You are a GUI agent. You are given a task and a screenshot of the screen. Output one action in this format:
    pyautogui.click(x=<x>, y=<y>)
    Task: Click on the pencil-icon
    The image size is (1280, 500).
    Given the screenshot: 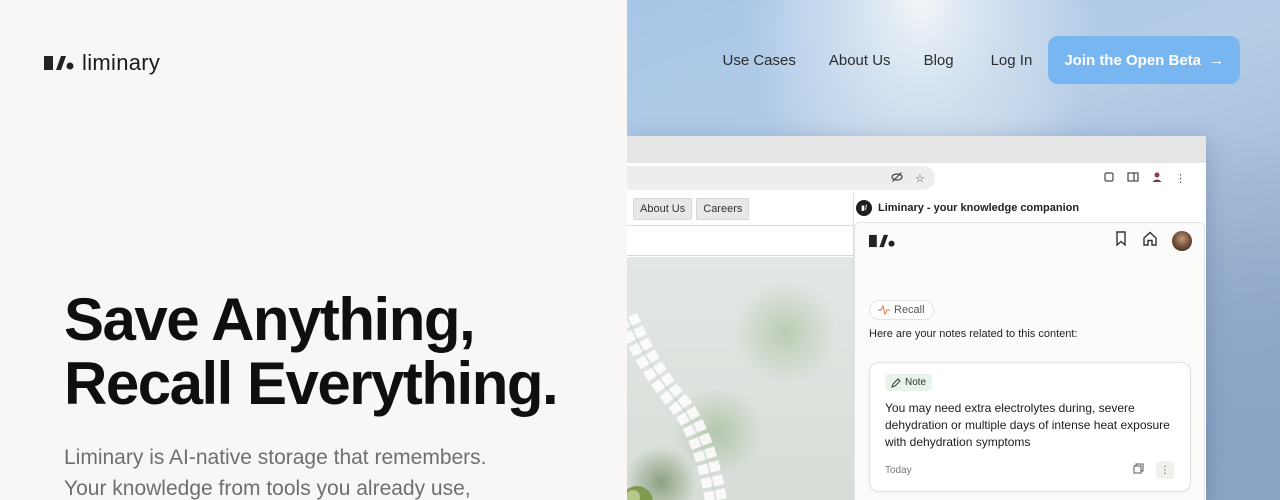 What is the action you would take?
    pyautogui.click(x=896, y=382)
    